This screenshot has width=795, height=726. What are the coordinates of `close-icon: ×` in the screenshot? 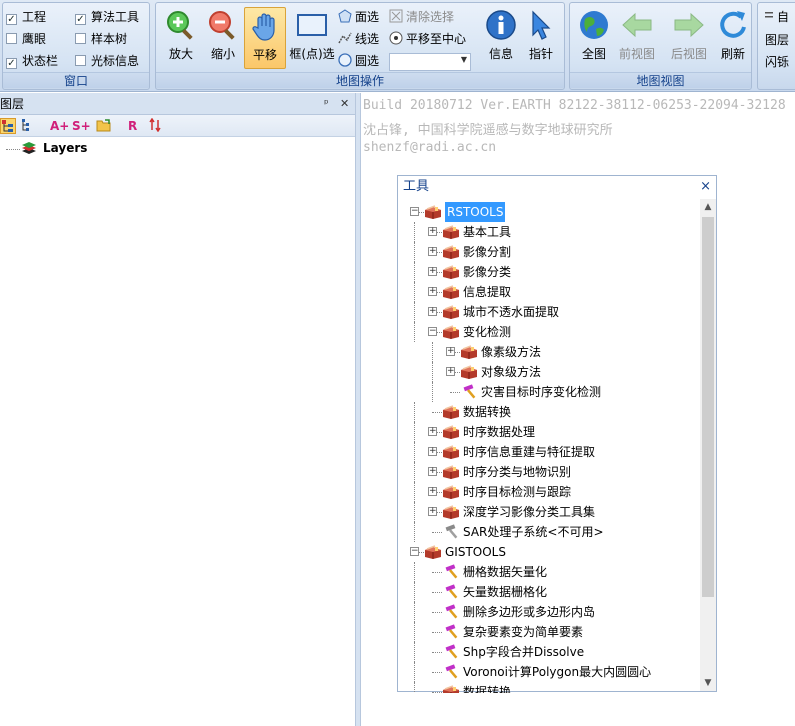 It's located at (705, 187).